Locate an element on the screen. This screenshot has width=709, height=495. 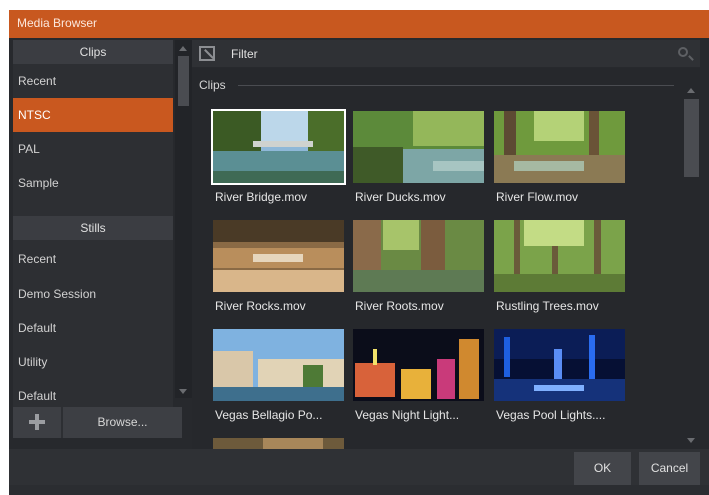
sidebar-item-stills-recent: Recent is located at coordinates (93, 259).